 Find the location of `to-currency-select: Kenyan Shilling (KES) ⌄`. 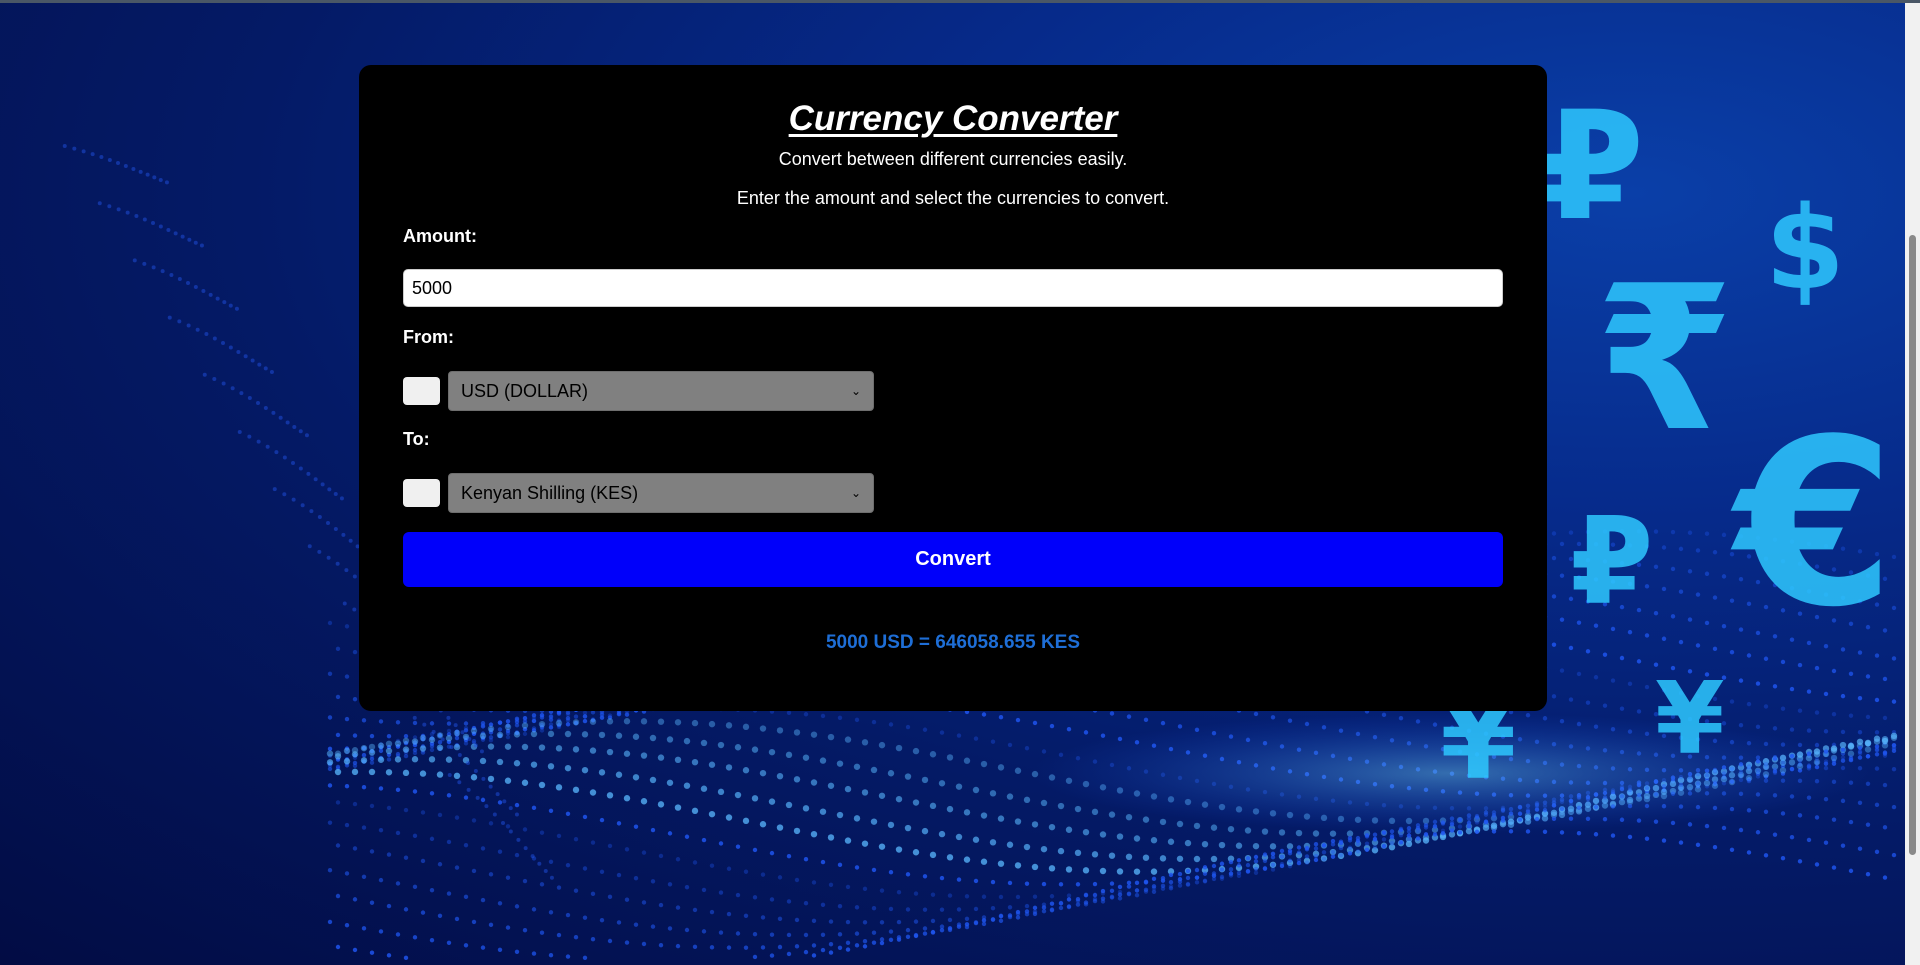

to-currency-select: Kenyan Shilling (KES) ⌄ is located at coordinates (661, 493).